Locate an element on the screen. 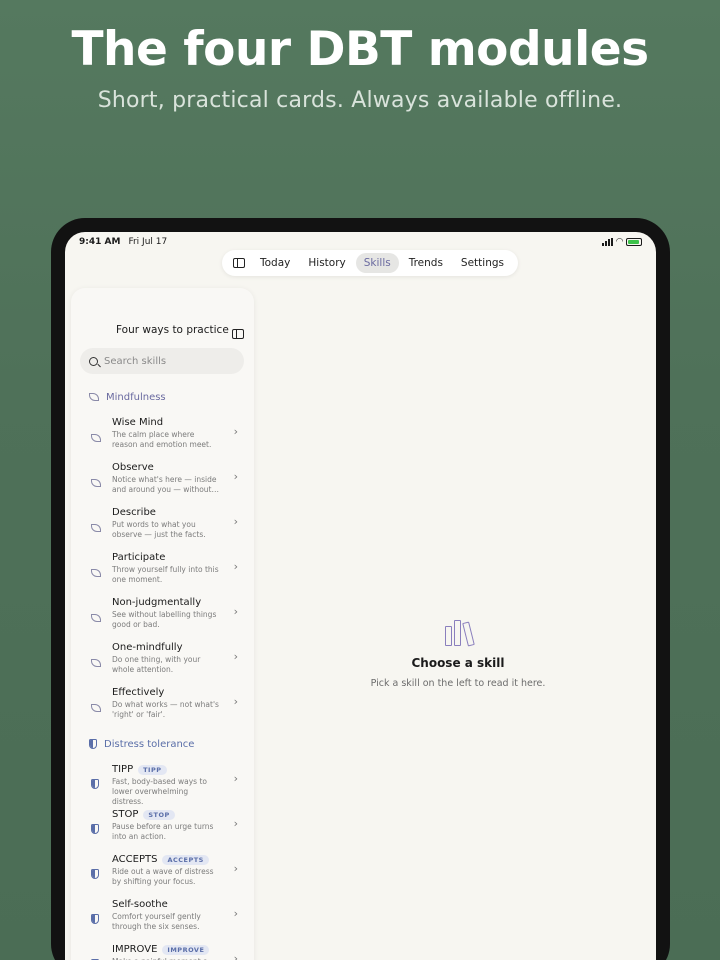 This screenshot has height=960, width=720. skill-name: Self-soothe is located at coordinates (140, 904).